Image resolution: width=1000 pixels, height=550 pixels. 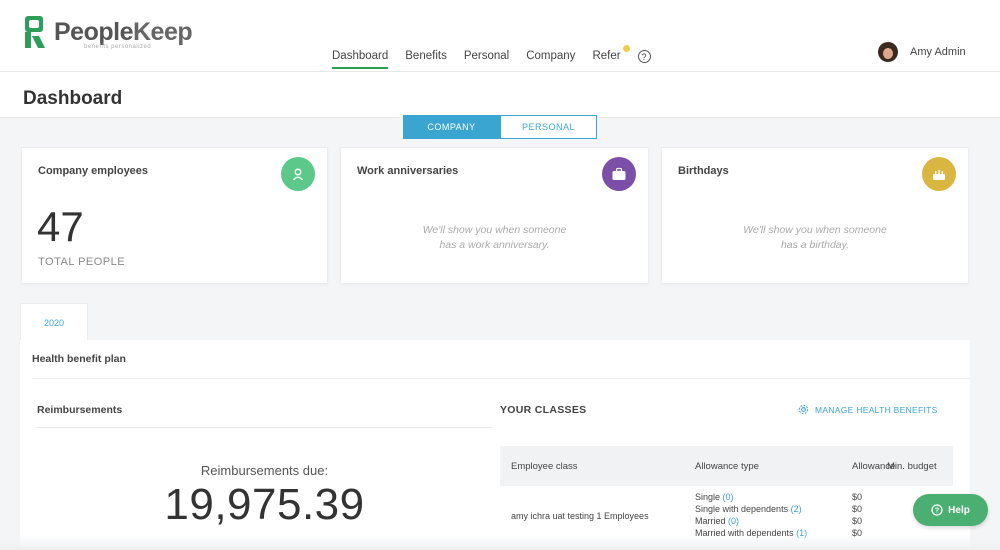 What do you see at coordinates (803, 409) in the screenshot?
I see `gear-icon` at bounding box center [803, 409].